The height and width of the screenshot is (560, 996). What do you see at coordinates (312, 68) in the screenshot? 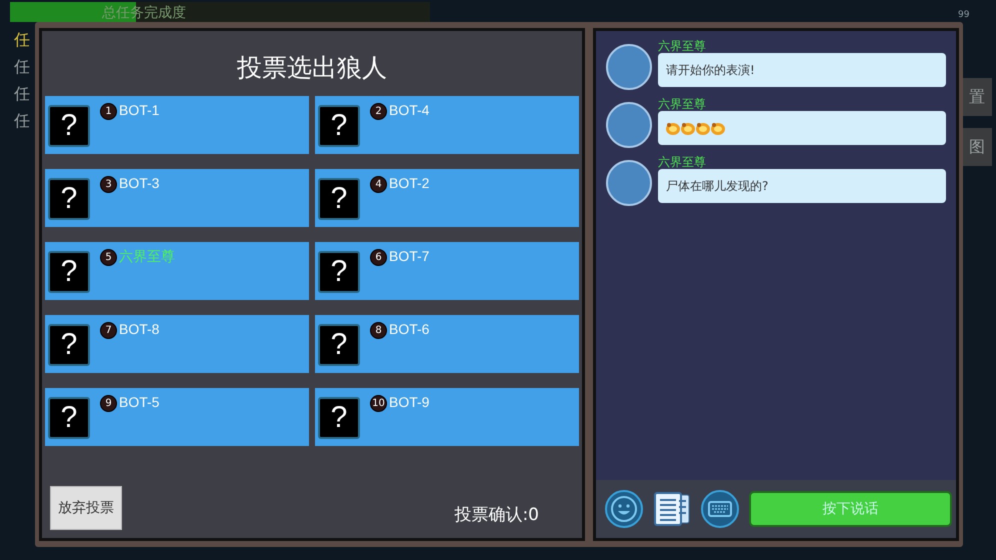
I see `dialog-title: 投票选出狼人` at bounding box center [312, 68].